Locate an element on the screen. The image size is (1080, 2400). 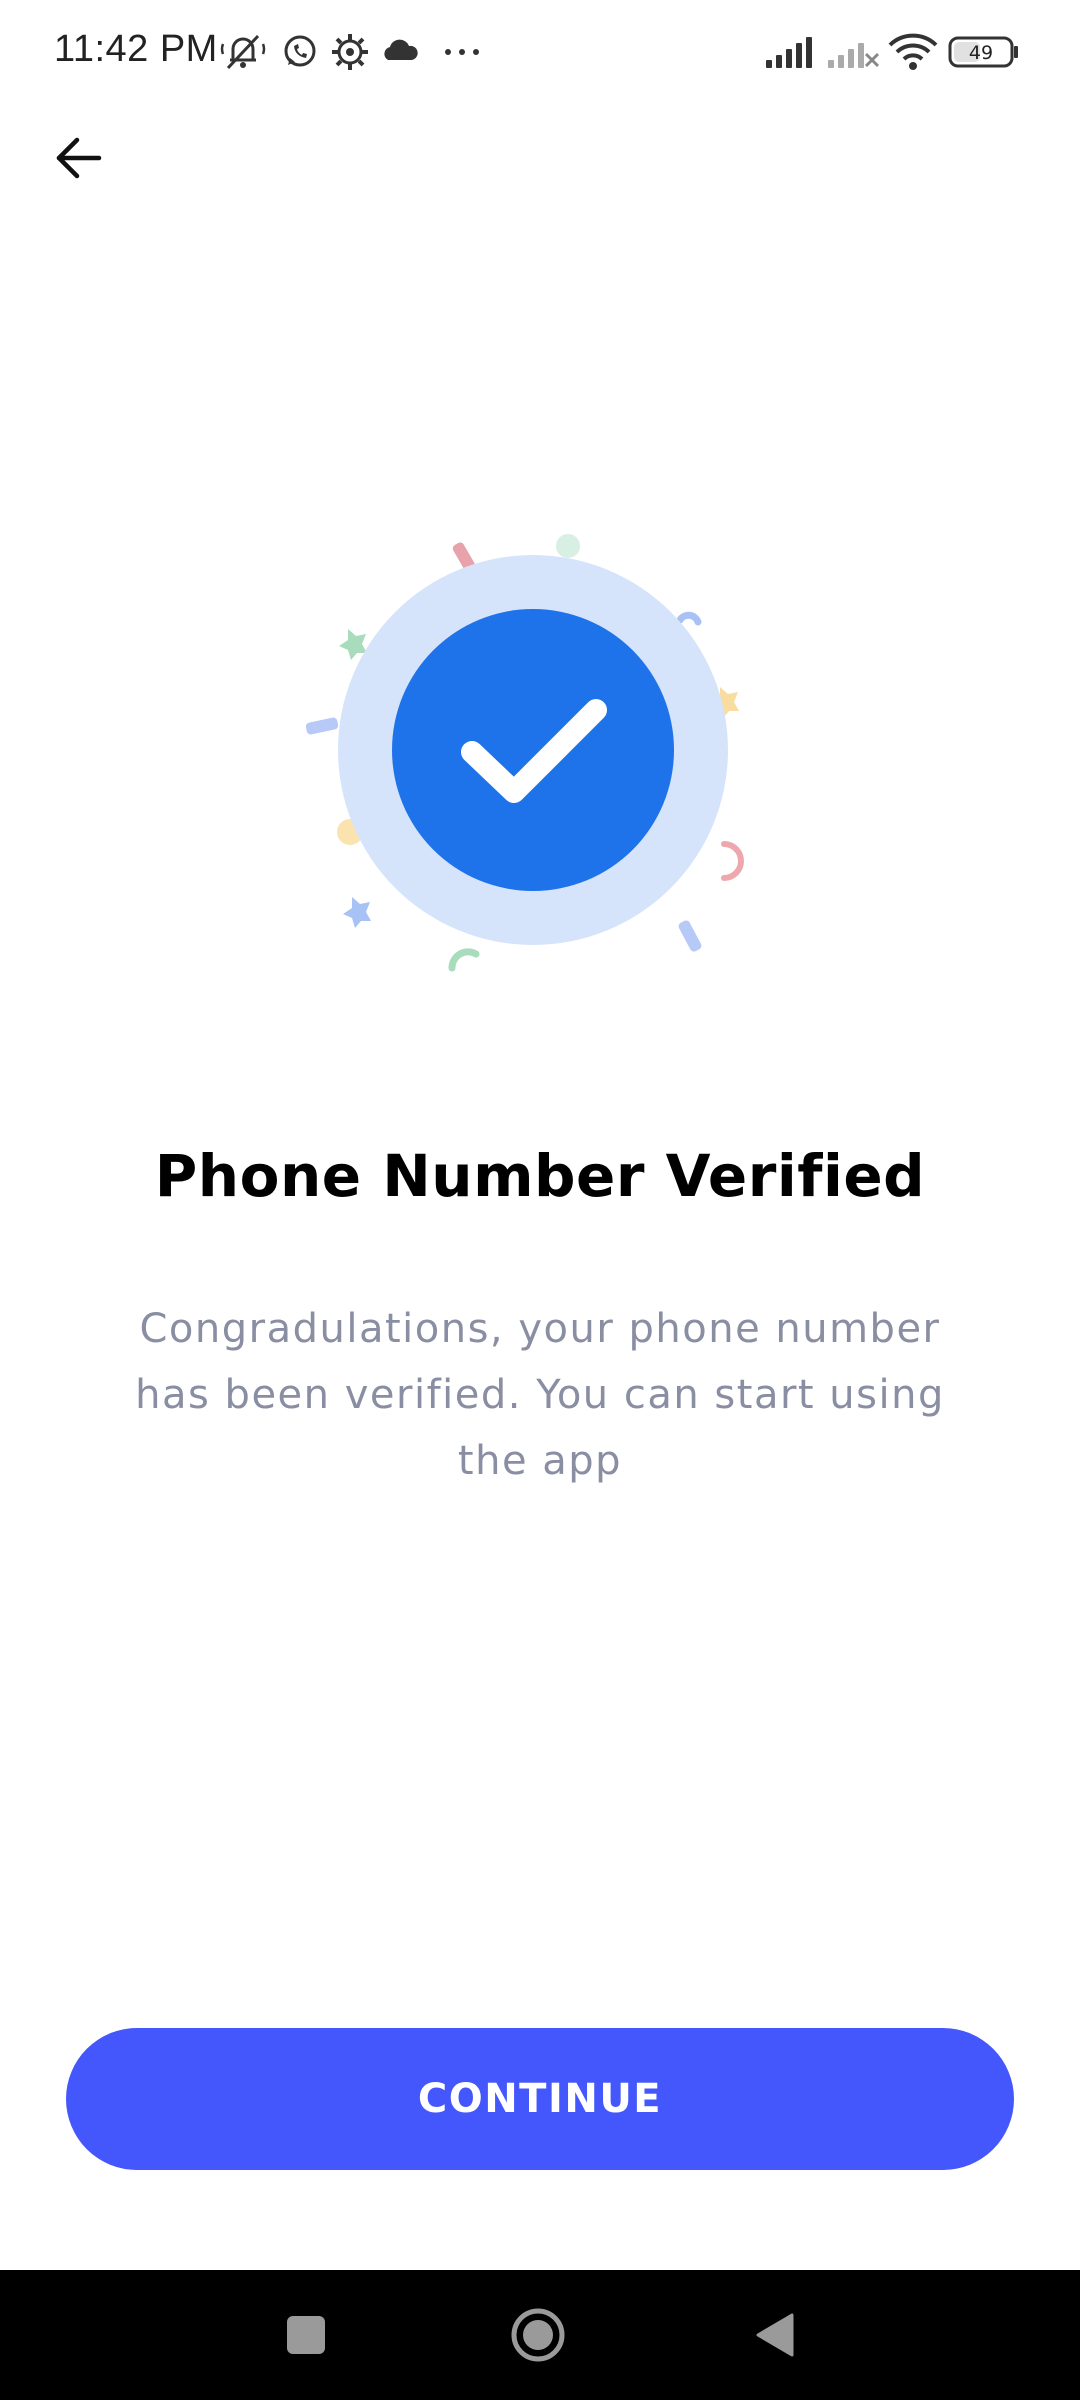
arrow-left-icon is located at coordinates (79, 158).